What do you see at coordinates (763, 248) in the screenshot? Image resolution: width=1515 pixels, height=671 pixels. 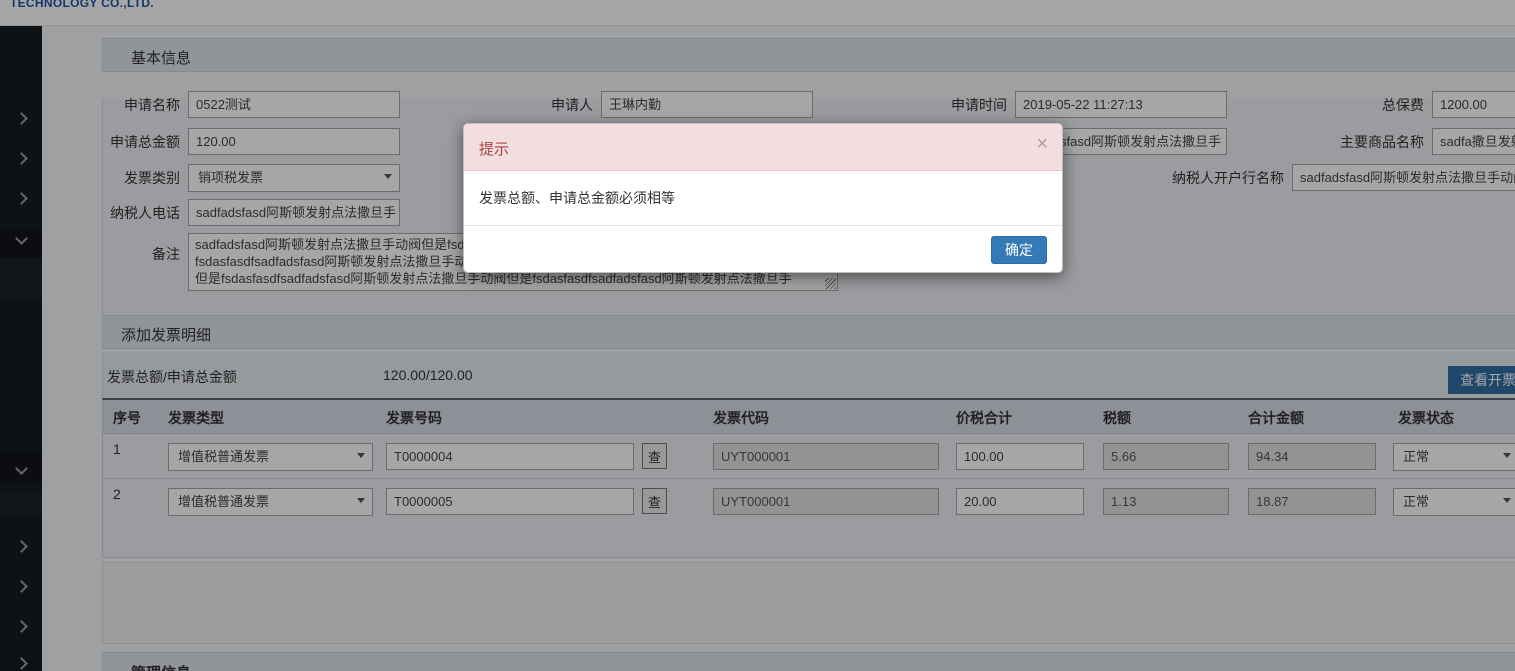 I see `modal-footer: 确定` at bounding box center [763, 248].